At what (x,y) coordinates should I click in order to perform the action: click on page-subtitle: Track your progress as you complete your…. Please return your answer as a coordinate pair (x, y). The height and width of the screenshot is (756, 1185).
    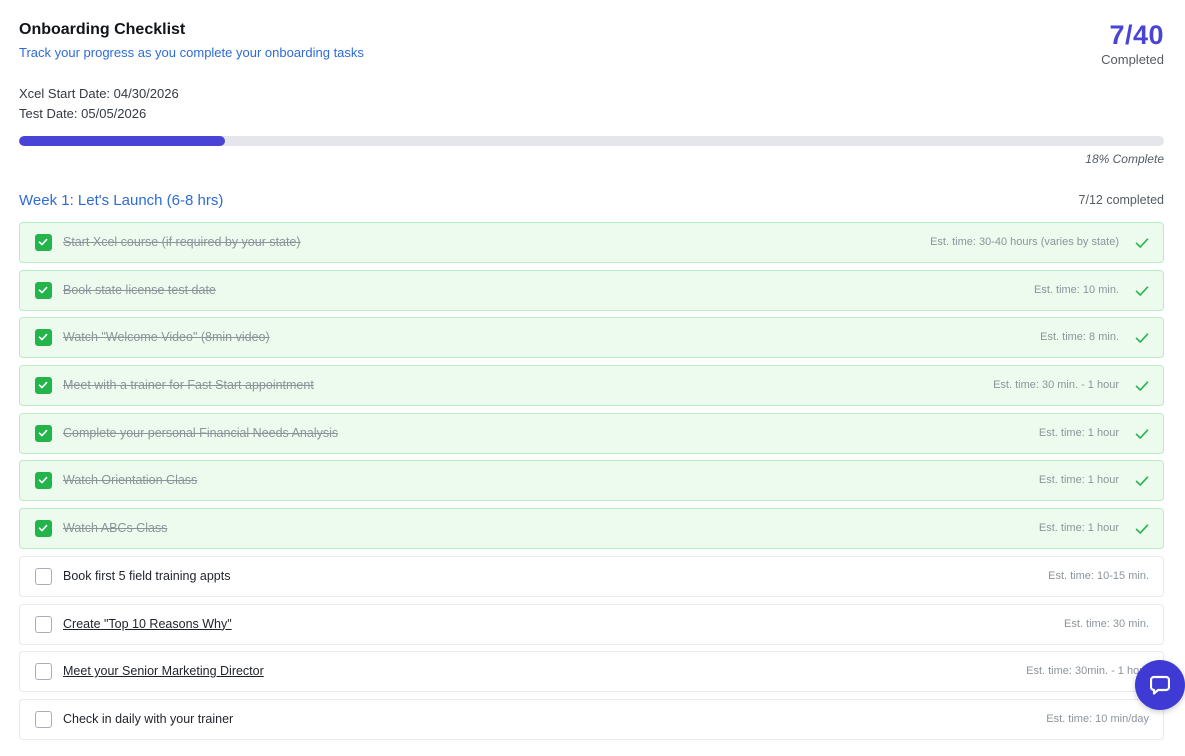
    Looking at the image, I should click on (191, 52).